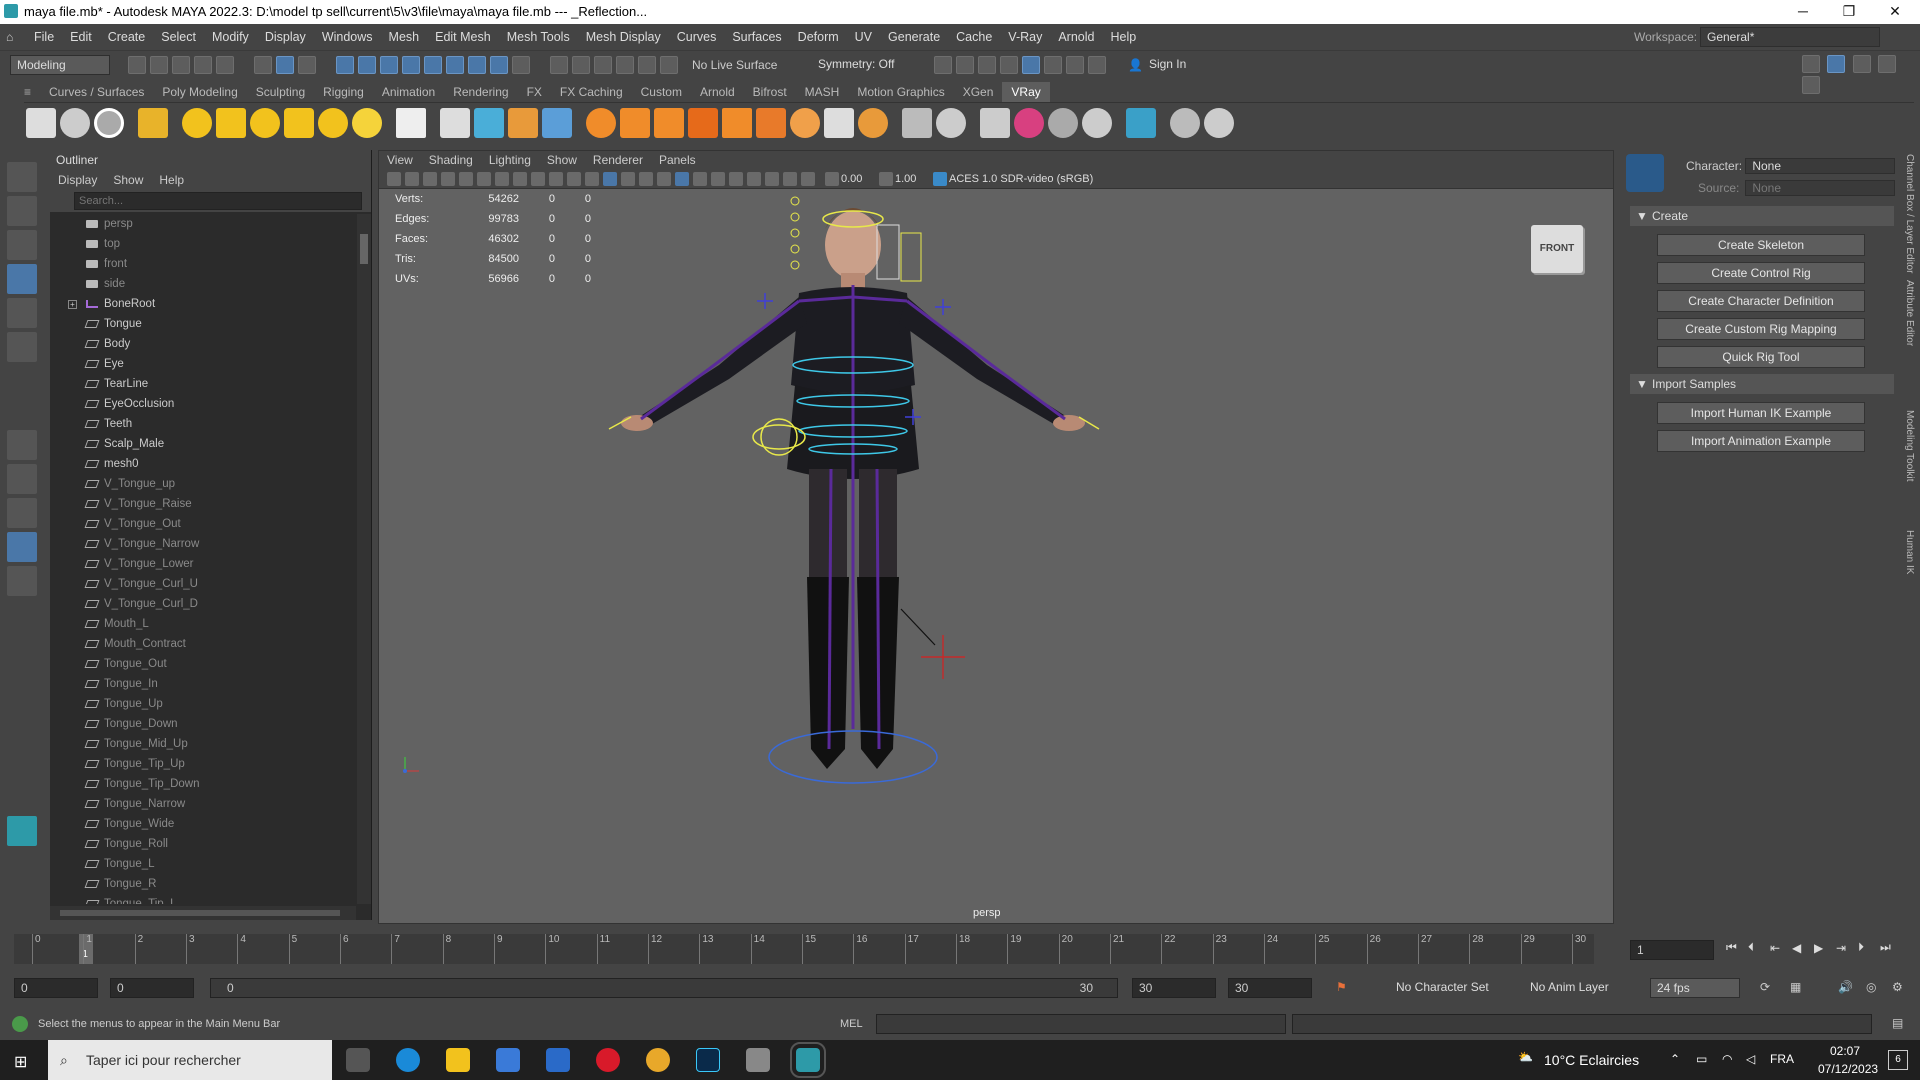  What do you see at coordinates (1450, 988) in the screenshot?
I see `character-set-dropdown: No Character Set` at bounding box center [1450, 988].